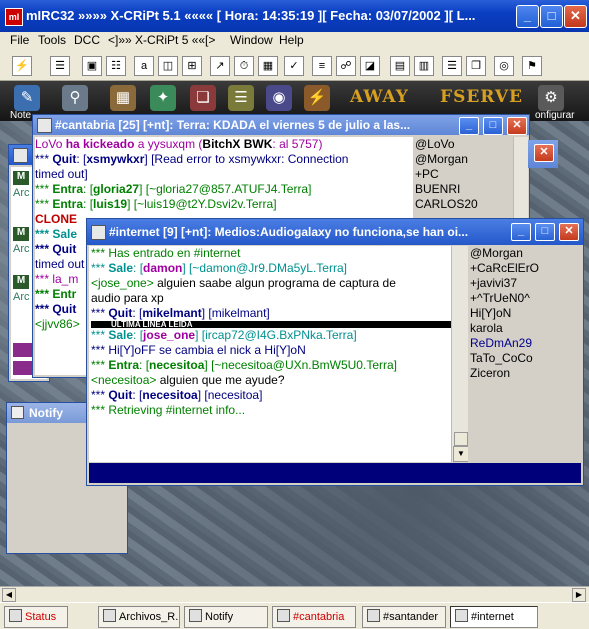 This screenshot has width=589, height=629. Describe the element at coordinates (19, 40) in the screenshot. I see `menu-file: File` at that location.